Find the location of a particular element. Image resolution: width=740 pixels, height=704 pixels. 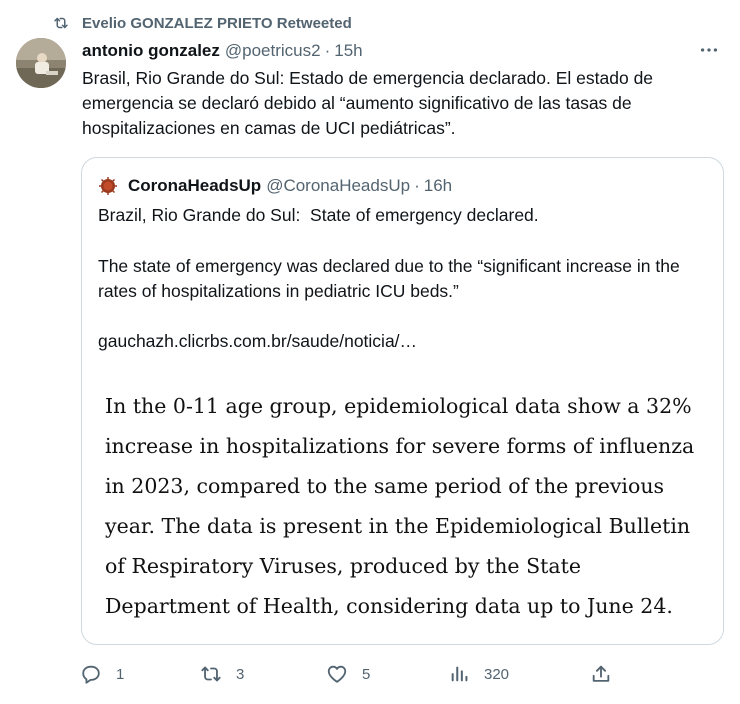

tweet-header: antonio gonzalez @poetricus2 · 15h is located at coordinates (404, 51).